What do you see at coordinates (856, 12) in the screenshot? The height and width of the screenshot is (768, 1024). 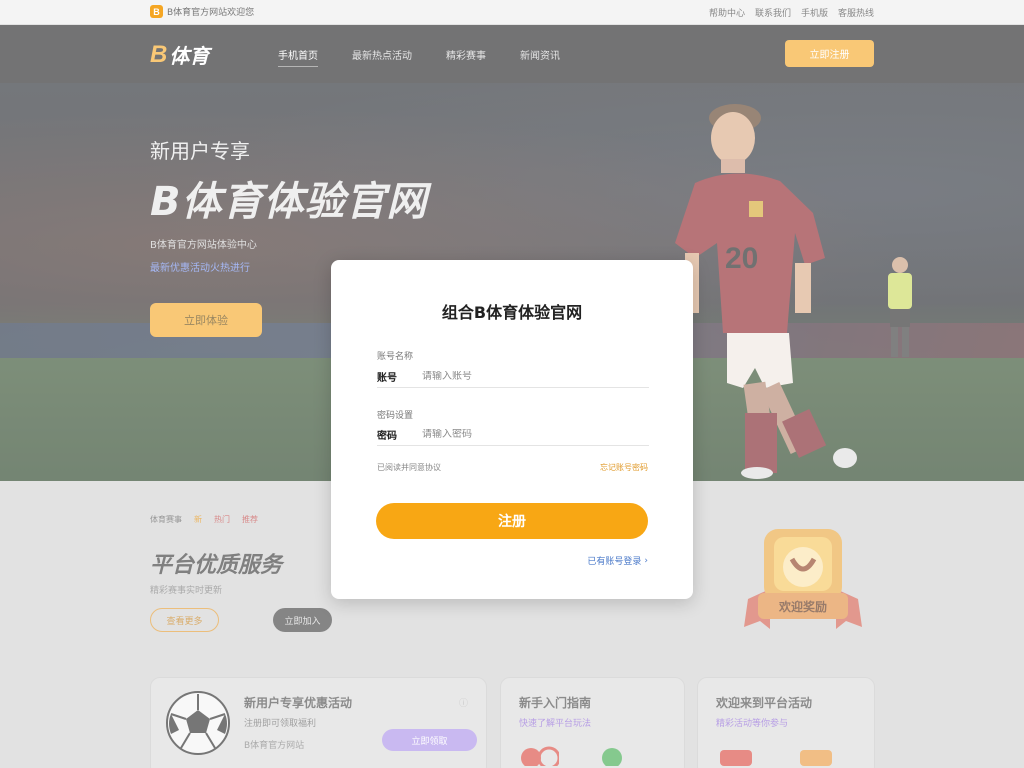 I see `topbar-link-hotline: 客服热线` at bounding box center [856, 12].